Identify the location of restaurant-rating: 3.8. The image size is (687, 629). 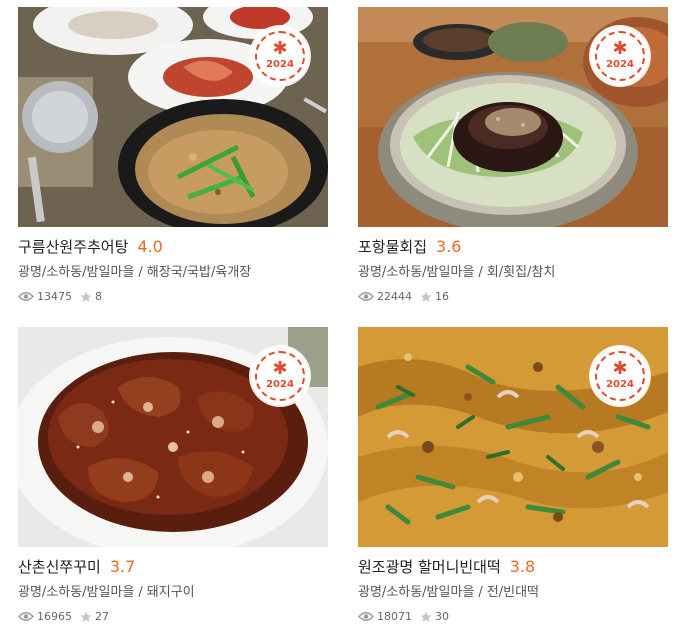
(522, 566).